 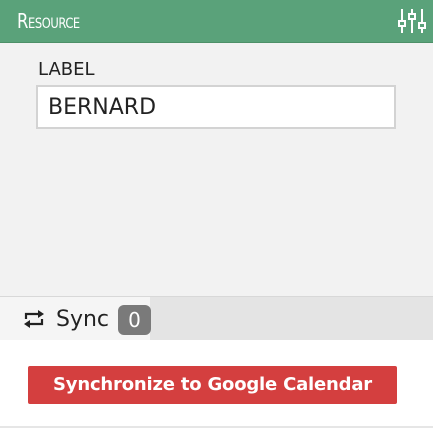 I want to click on label-input, so click(x=216, y=107).